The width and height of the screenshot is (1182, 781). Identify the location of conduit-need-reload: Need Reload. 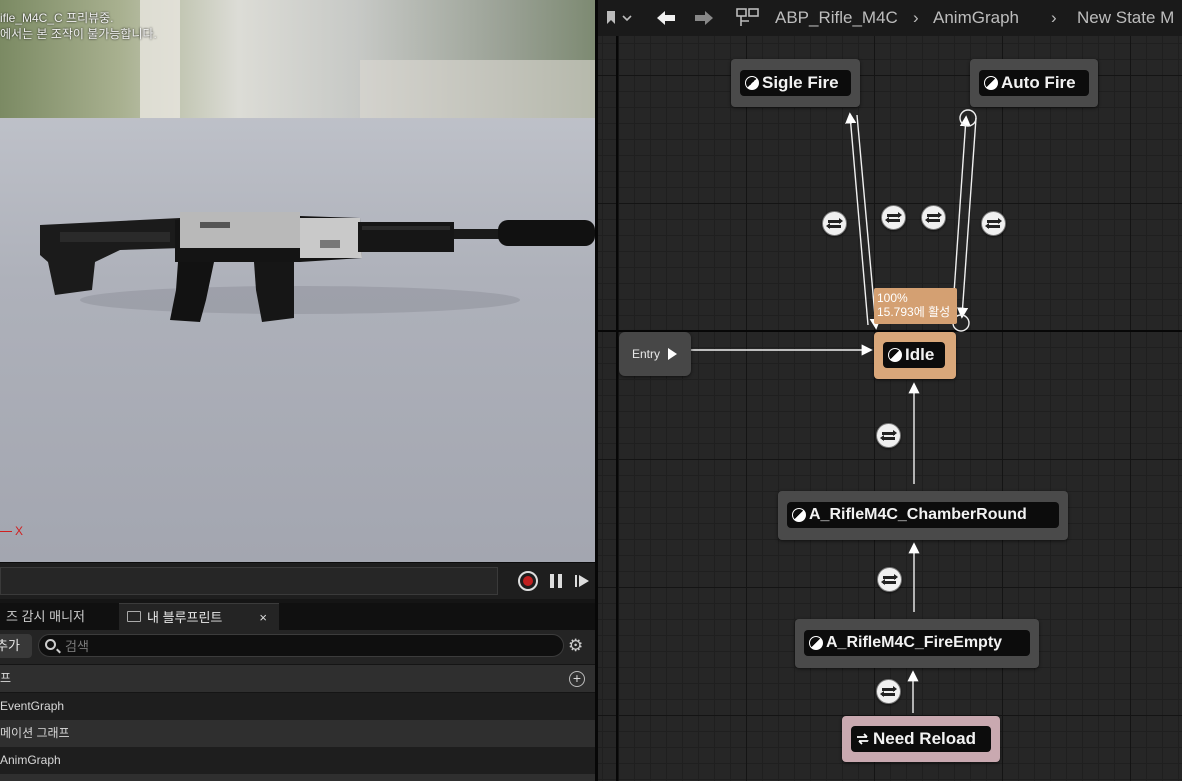
(921, 739).